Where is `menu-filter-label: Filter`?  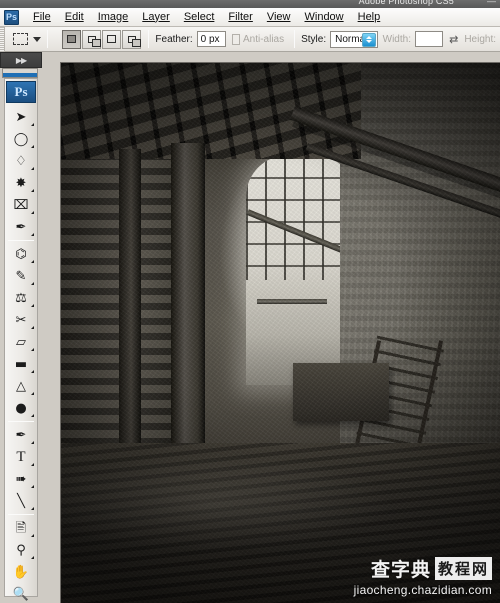
menu-filter-label: Filter is located at coordinates (240, 16).